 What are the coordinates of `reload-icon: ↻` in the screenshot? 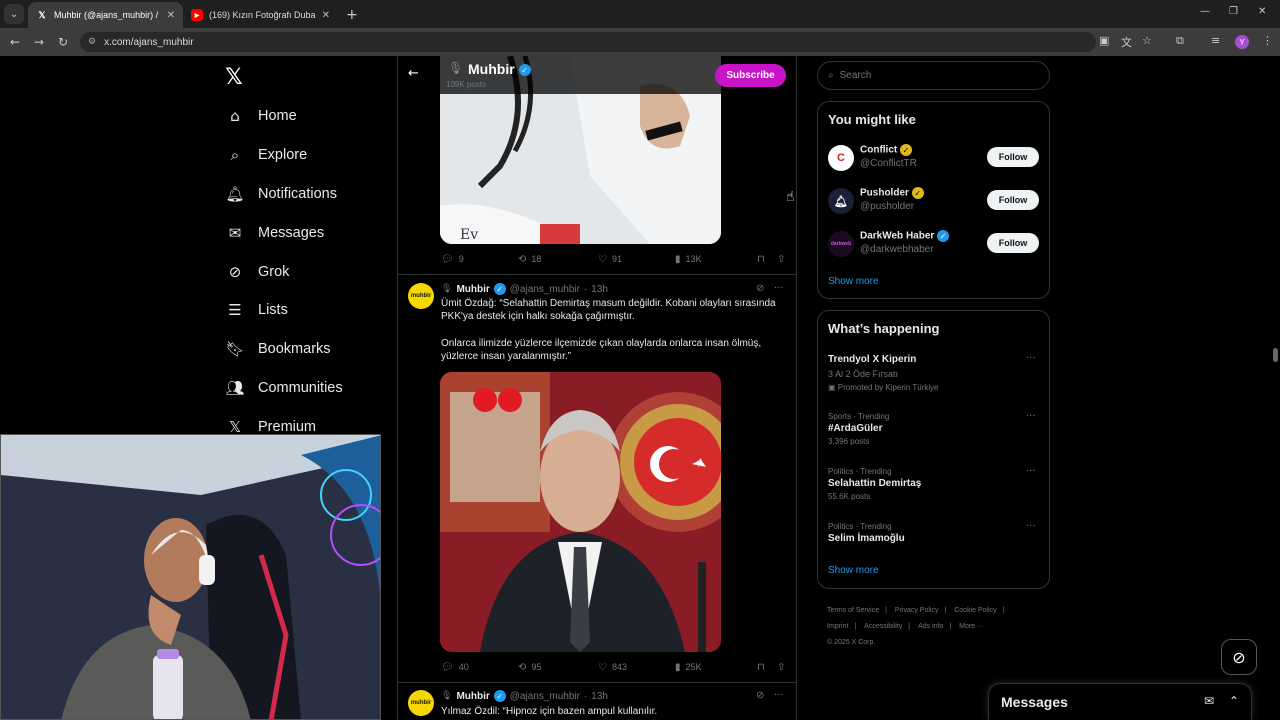 It's located at (63, 42).